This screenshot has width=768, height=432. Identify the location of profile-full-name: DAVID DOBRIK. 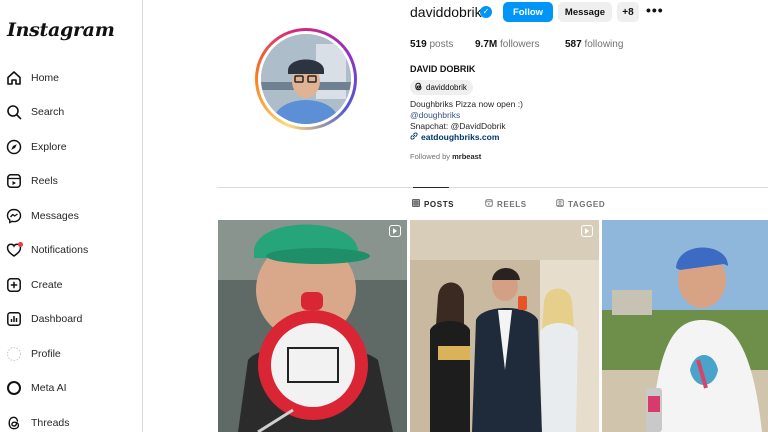
(443, 69).